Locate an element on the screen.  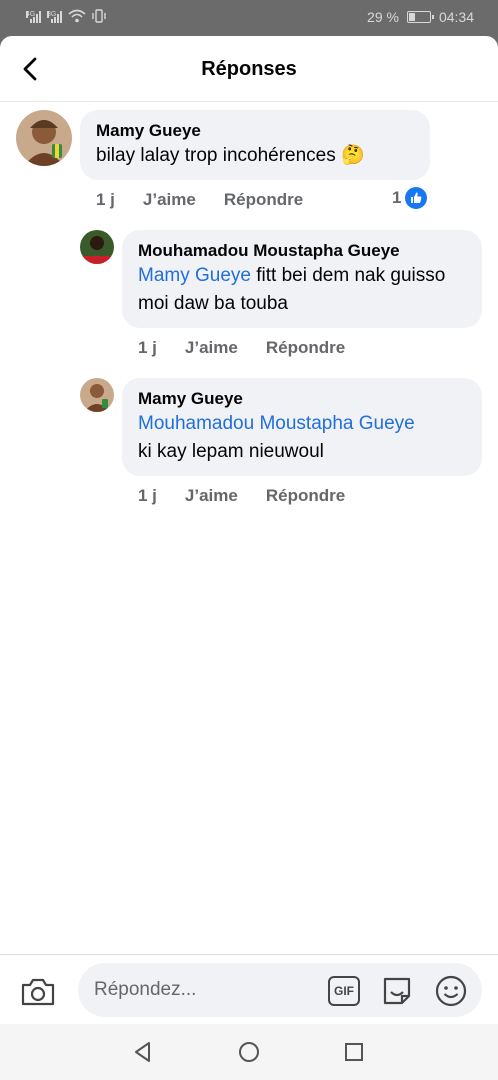
status-bar: 4G 3G 29 % 04:34 is located at coordinates (249, 18).